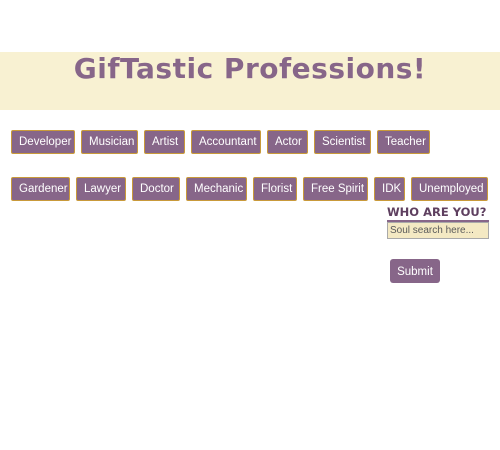  Describe the element at coordinates (335, 189) in the screenshot. I see `profession-button-free-spirit: Free Spirit` at that location.